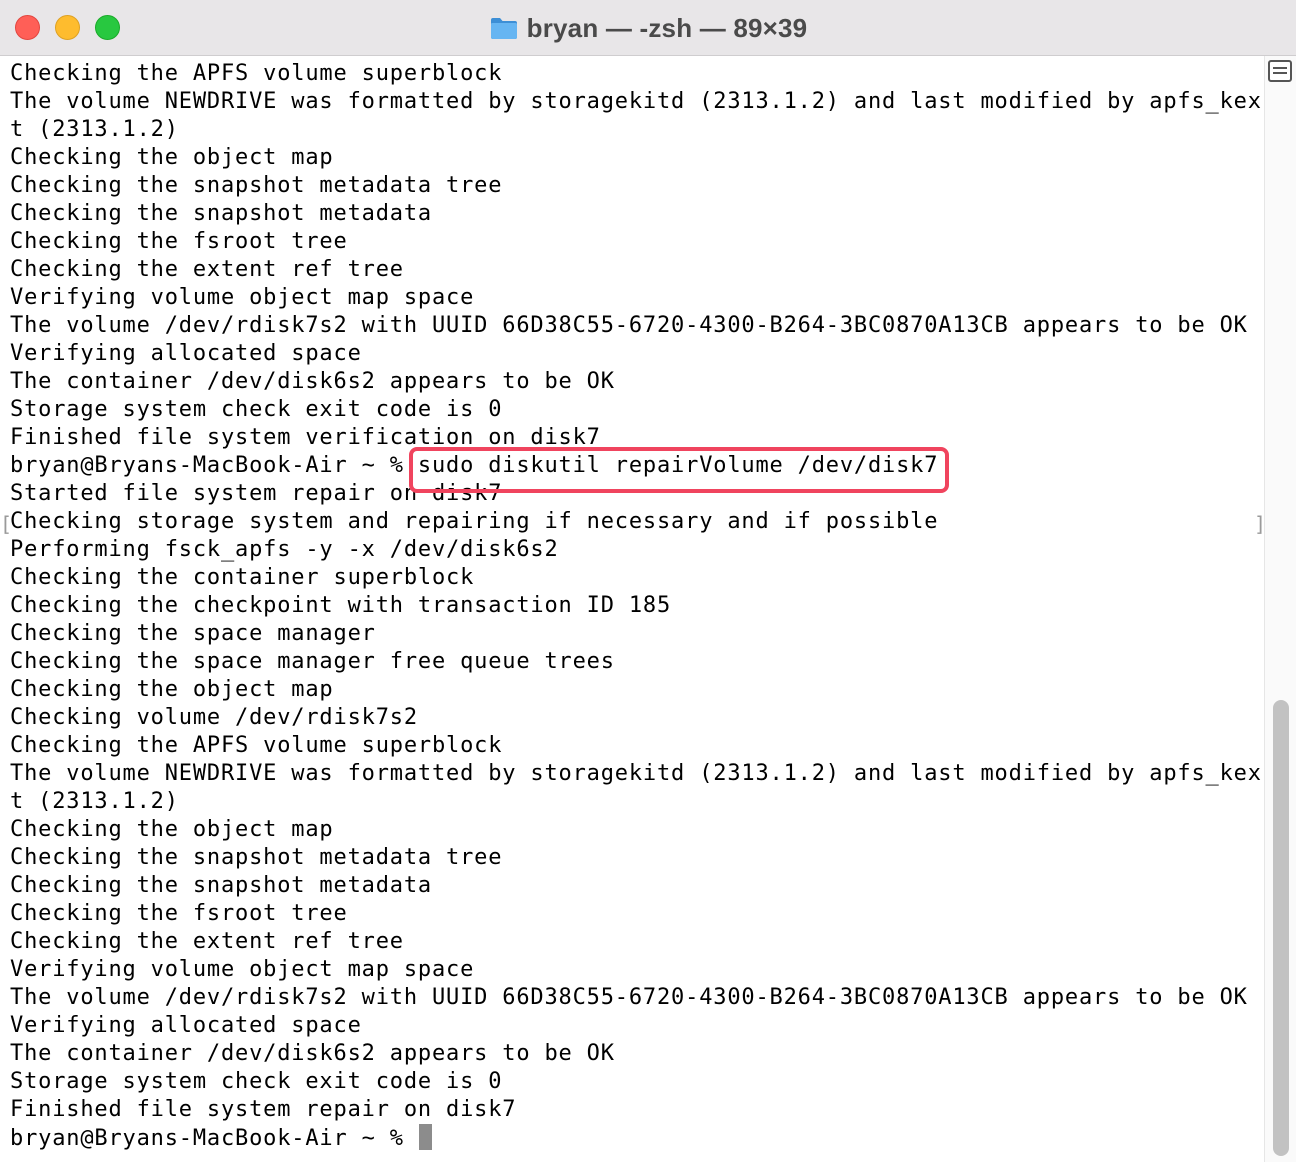  I want to click on terminal-line: Checking volume /dev/rdisk7s2, so click(214, 717).